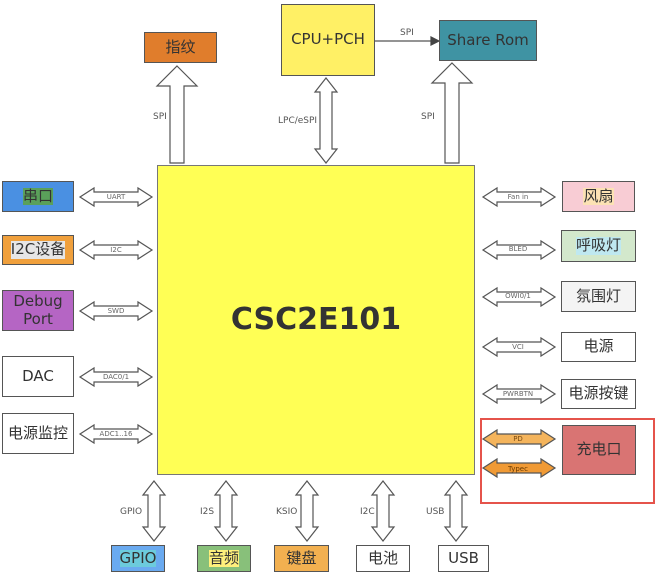 The image size is (661, 577). I want to click on cpu-pch-block: CPU+PCH, so click(328, 40).